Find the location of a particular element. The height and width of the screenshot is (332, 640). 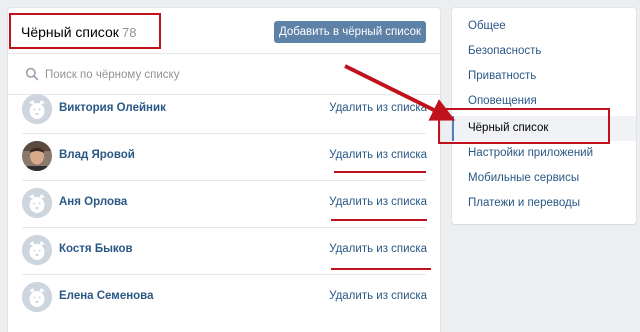

menu-highlight-box is located at coordinates (524, 126).